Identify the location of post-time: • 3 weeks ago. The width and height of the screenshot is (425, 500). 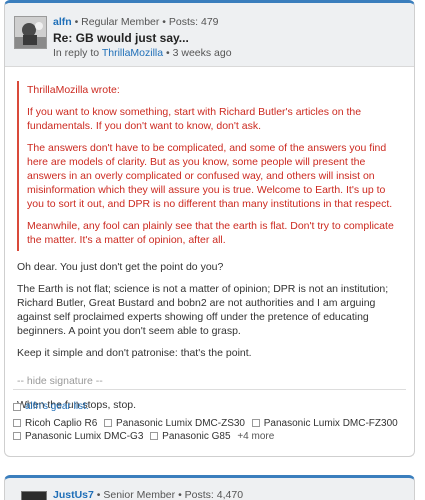
(197, 53).